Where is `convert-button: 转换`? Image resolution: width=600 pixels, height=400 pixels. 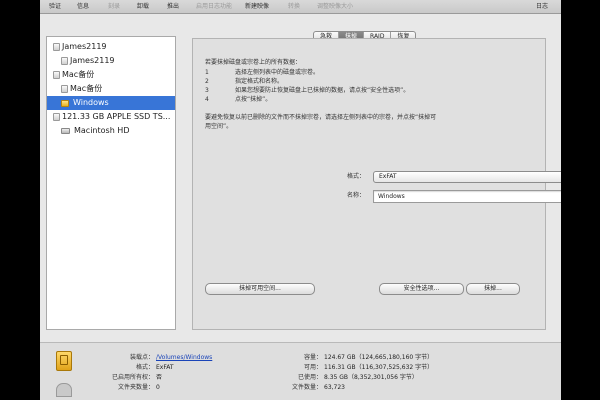
convert-button: 转换 is located at coordinates (294, 6).